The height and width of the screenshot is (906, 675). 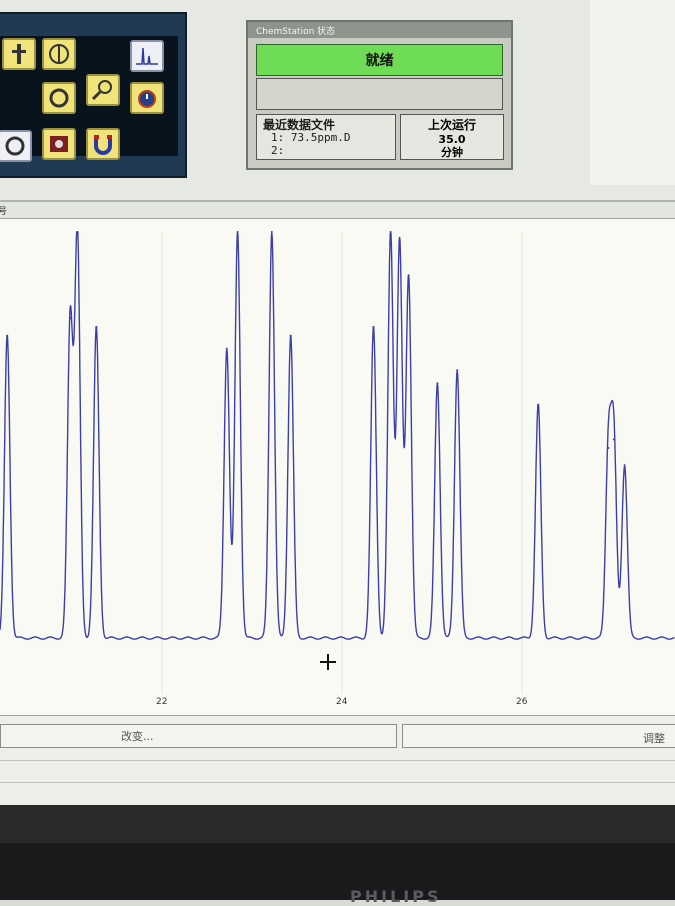 I want to click on bezel-shade, so click(x=337, y=824).